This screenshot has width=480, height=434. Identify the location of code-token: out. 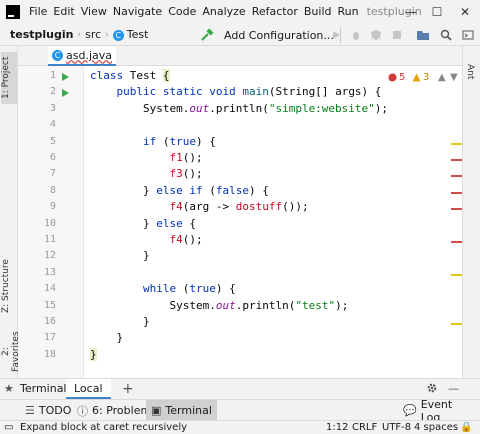
(199, 108).